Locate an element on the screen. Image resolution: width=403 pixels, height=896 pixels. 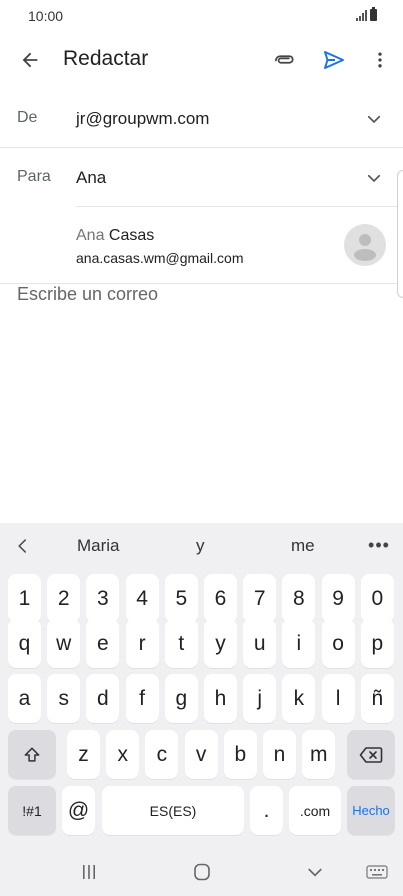
keyboard-collapse-button is located at coordinates (23, 546).